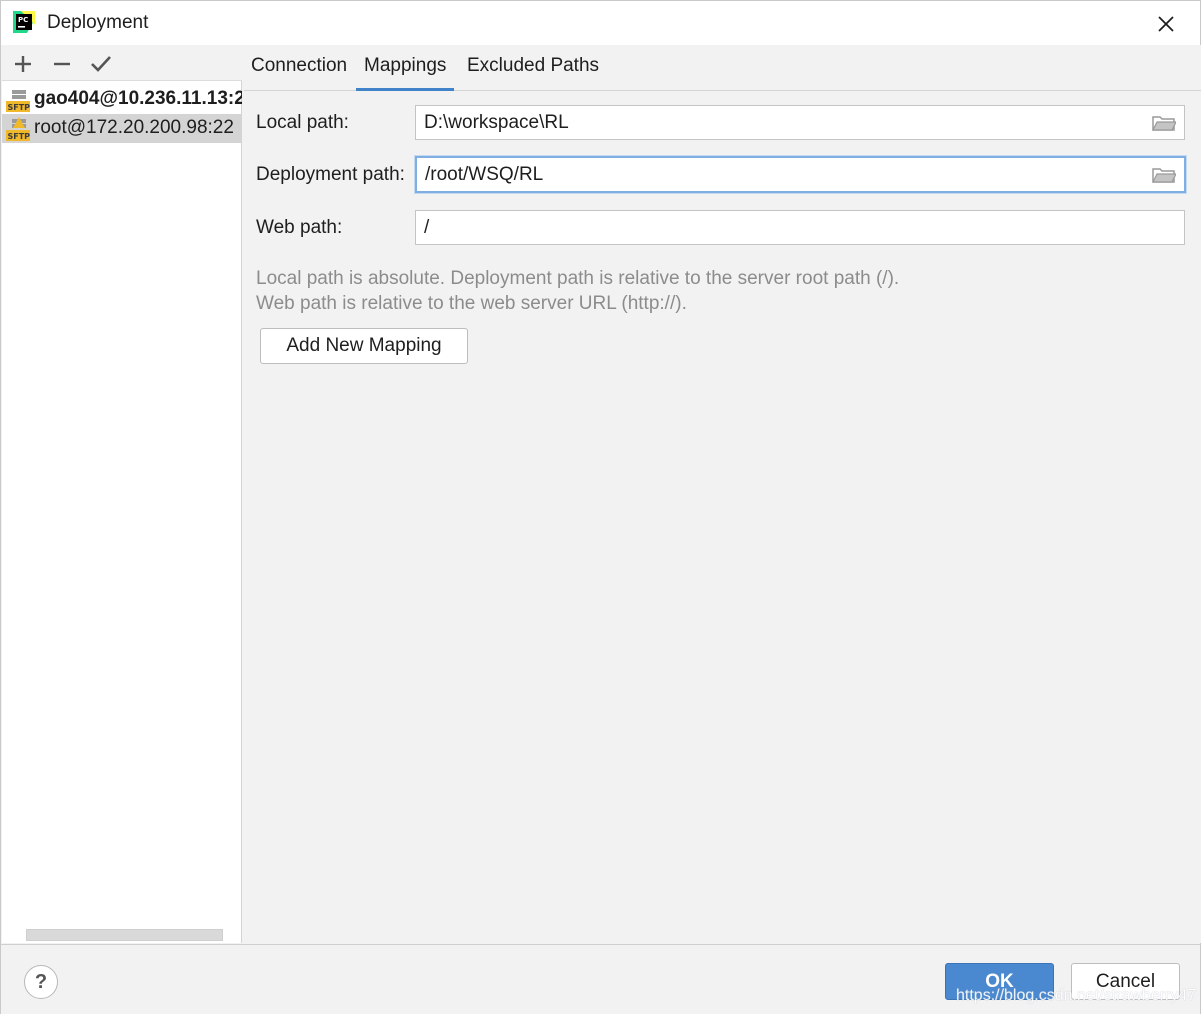 The width and height of the screenshot is (1201, 1014). I want to click on local-path-field, so click(800, 122).